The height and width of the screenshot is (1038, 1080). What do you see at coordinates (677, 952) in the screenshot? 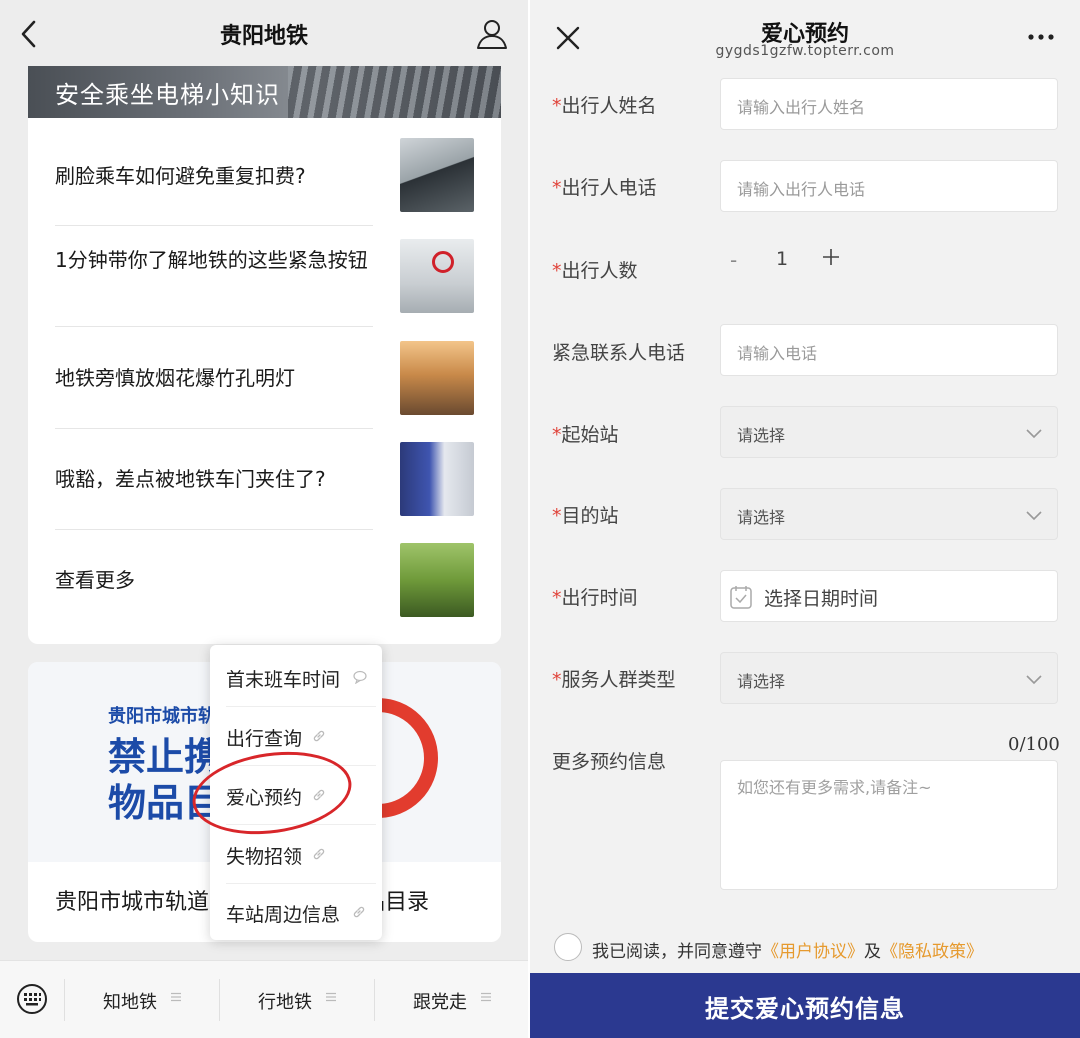
I see `agreement-prefix: 我已阅读，并同意遵守` at bounding box center [677, 952].